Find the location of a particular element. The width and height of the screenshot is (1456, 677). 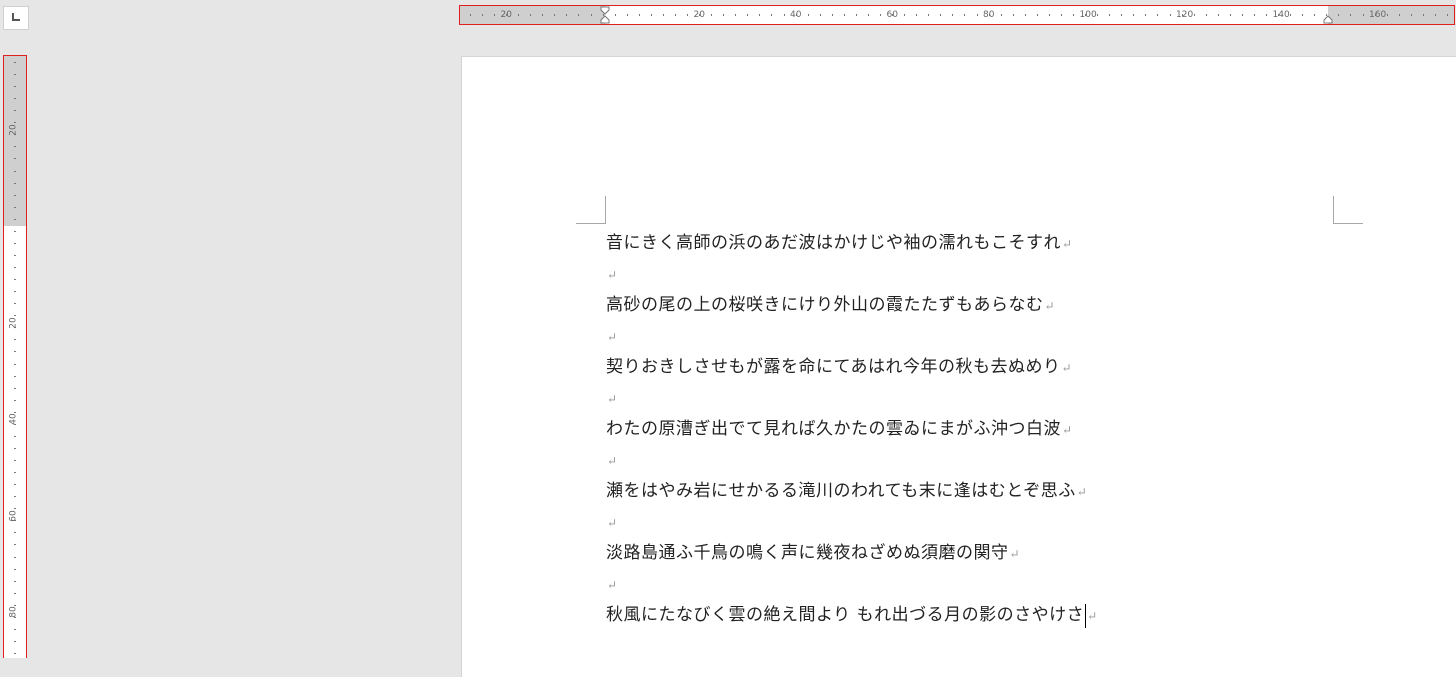

right-indent-marker is located at coordinates (1328, 15).